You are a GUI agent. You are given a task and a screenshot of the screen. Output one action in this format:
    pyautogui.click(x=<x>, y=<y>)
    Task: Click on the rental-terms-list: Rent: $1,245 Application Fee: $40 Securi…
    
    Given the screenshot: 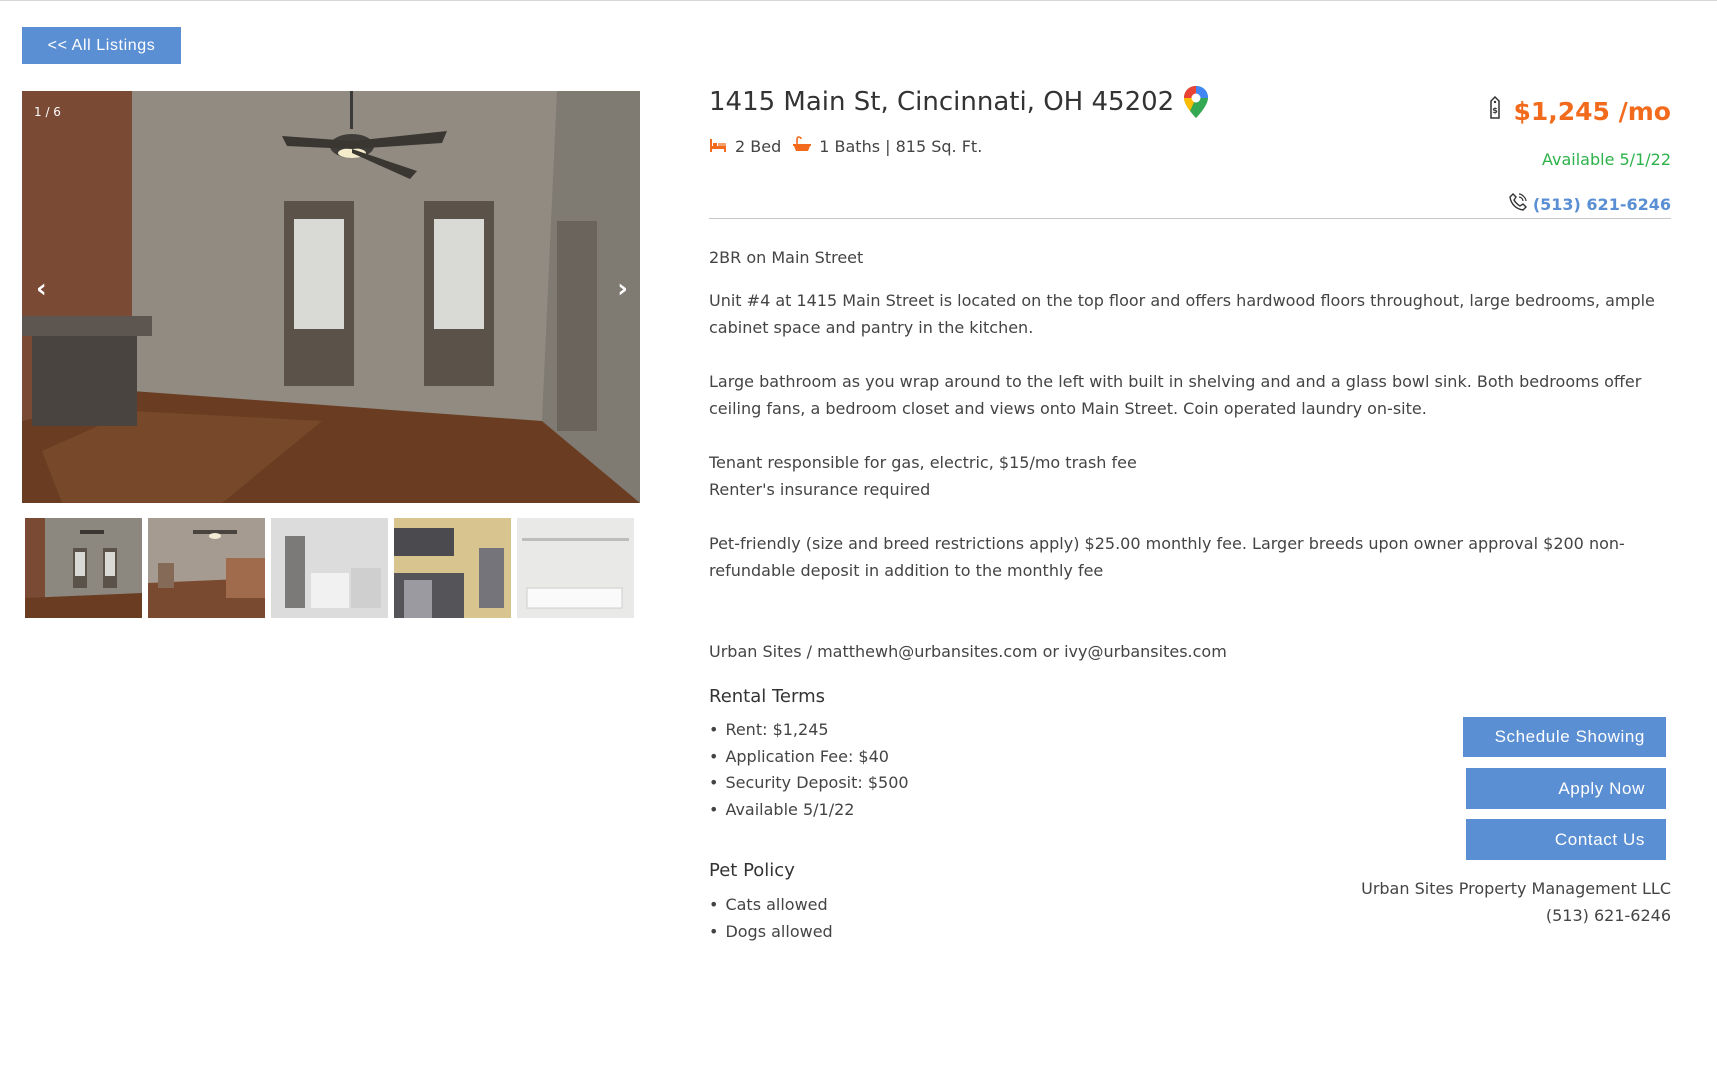 What is the action you would take?
    pyautogui.click(x=809, y=770)
    